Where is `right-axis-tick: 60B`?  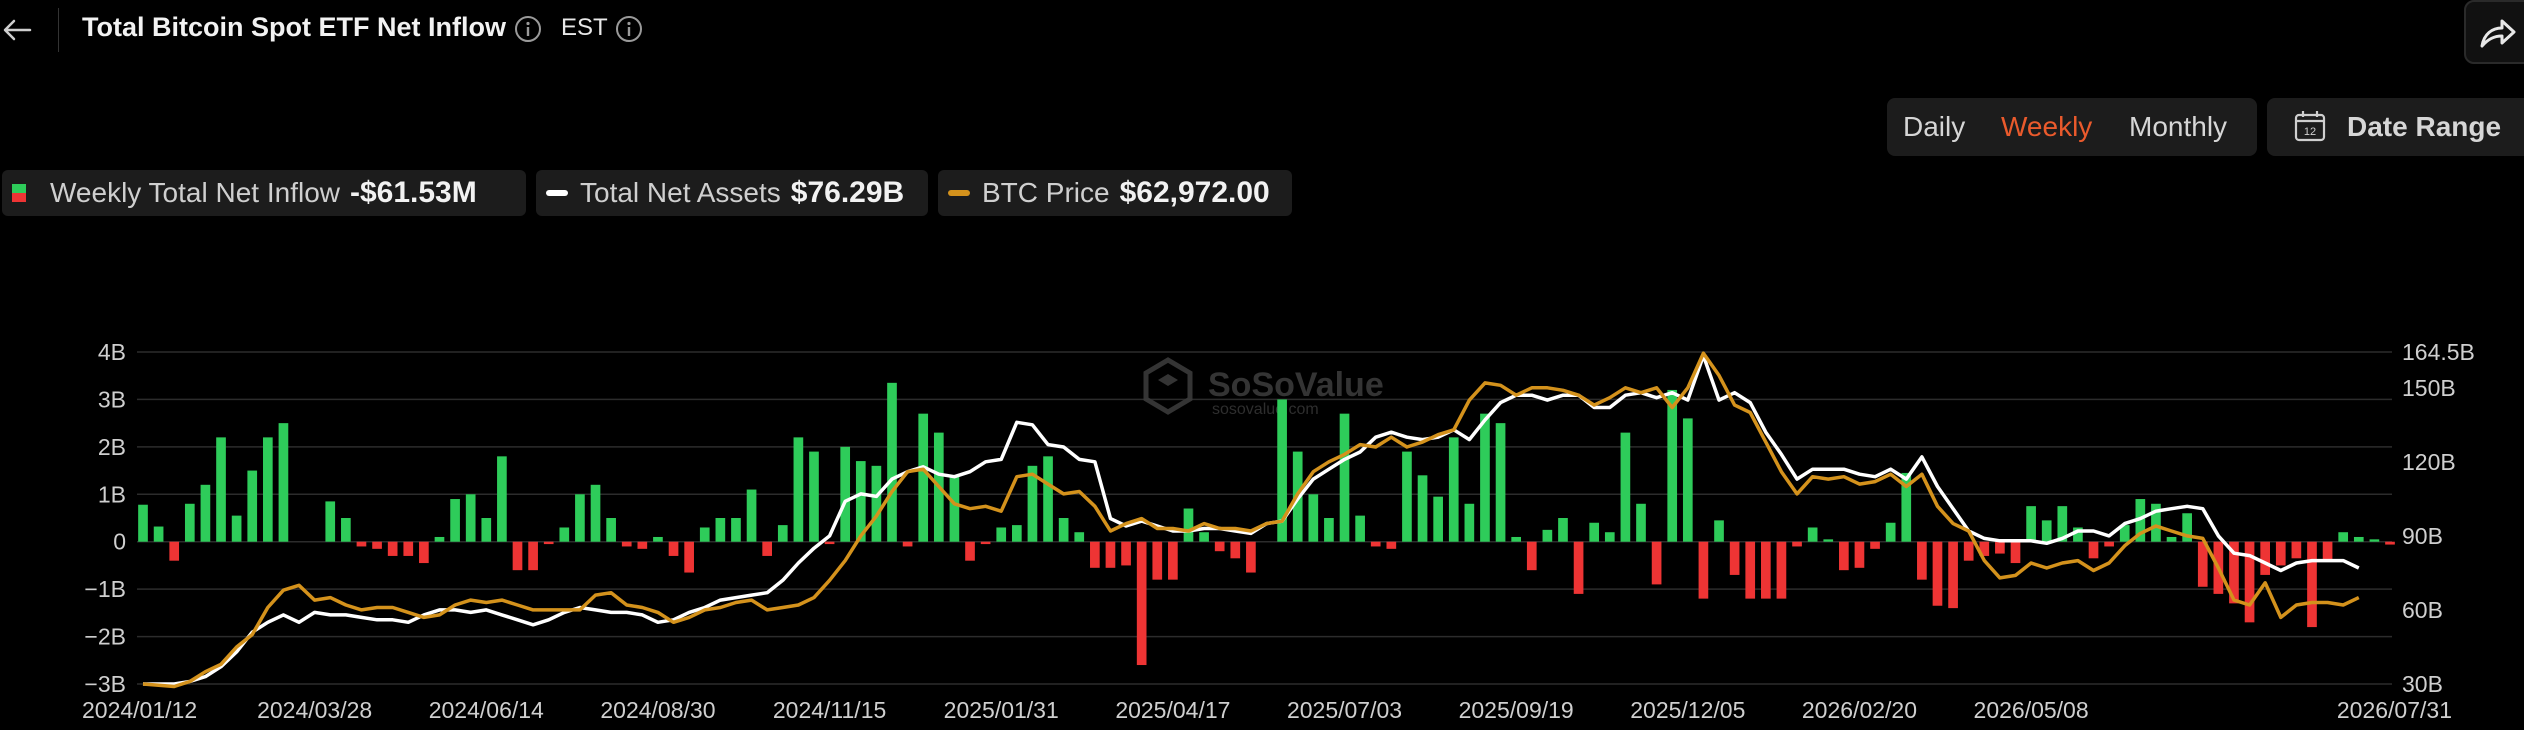
right-axis-tick: 60B is located at coordinates (2422, 610).